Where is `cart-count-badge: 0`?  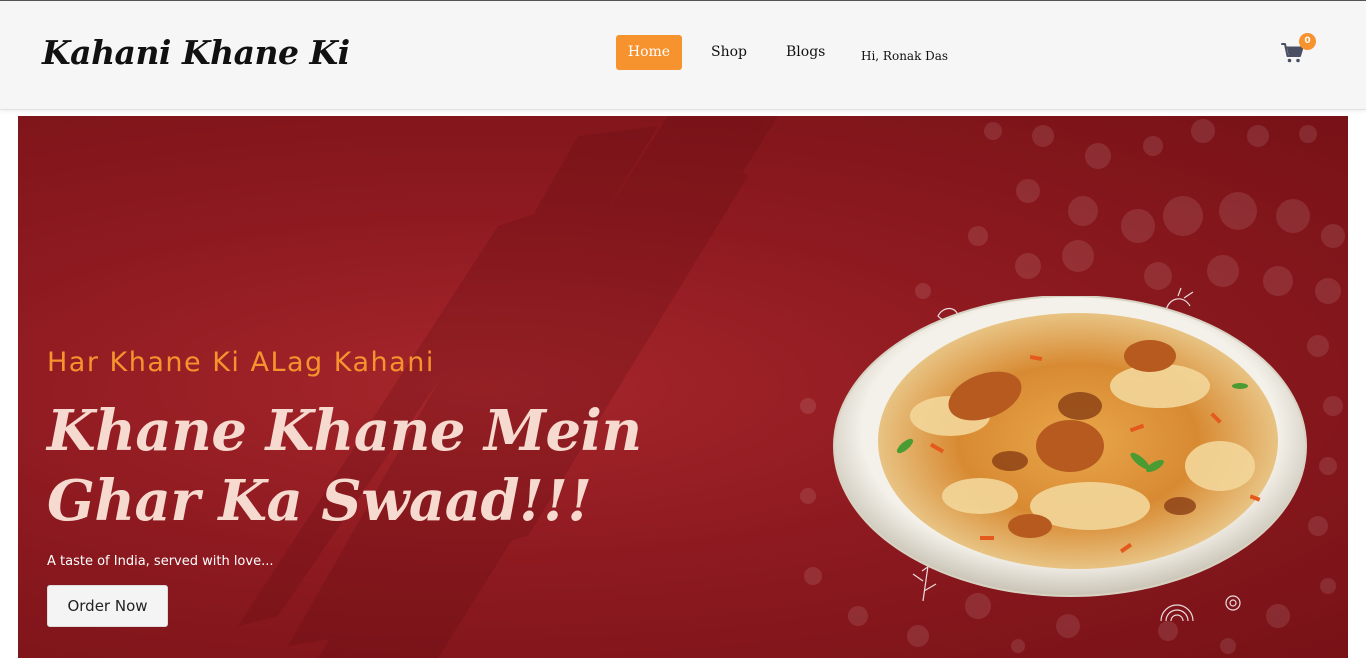
cart-count-badge: 0 is located at coordinates (1307, 41).